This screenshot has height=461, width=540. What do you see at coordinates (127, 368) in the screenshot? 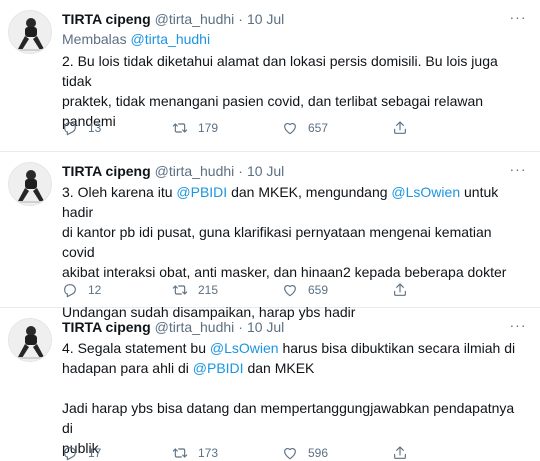
I see `text-segment: hadapan para ahli di` at bounding box center [127, 368].